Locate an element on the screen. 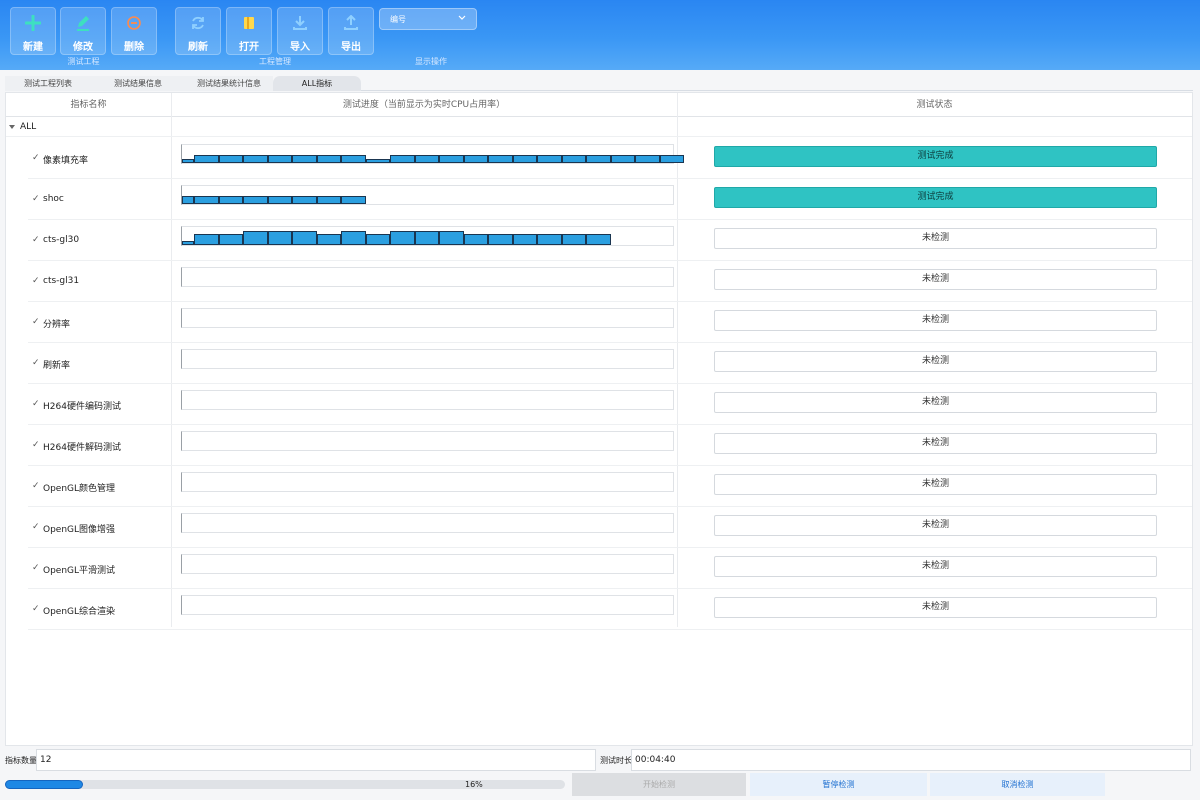 The image size is (1200, 800). minus-circle-icon is located at coordinates (134, 23).